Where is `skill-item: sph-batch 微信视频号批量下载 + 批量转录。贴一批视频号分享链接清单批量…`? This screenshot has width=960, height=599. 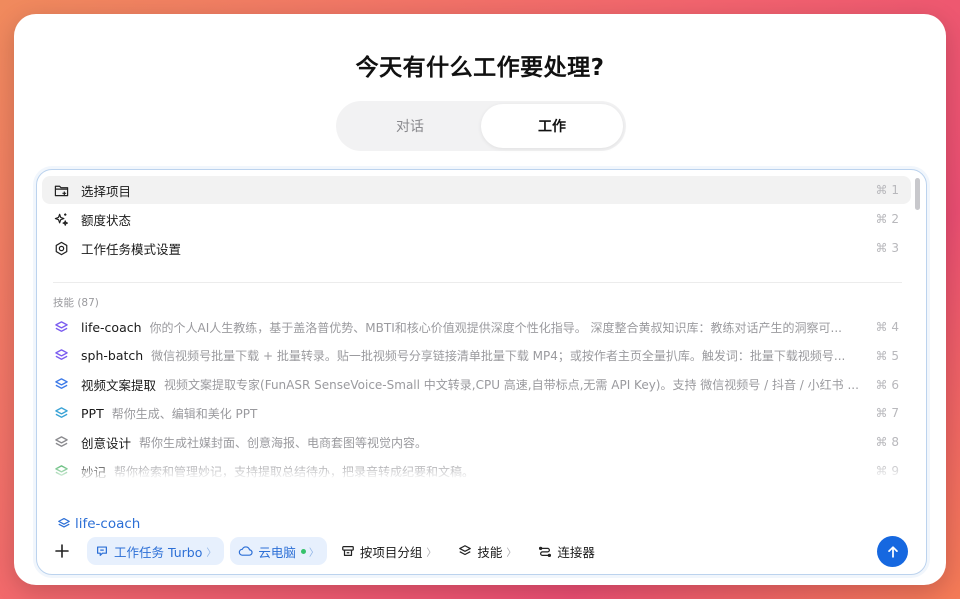
skill-item: sph-batch 微信视频号批量下载 + 批量转录。贴一批视频号分享链接清单批量… is located at coordinates (476, 356).